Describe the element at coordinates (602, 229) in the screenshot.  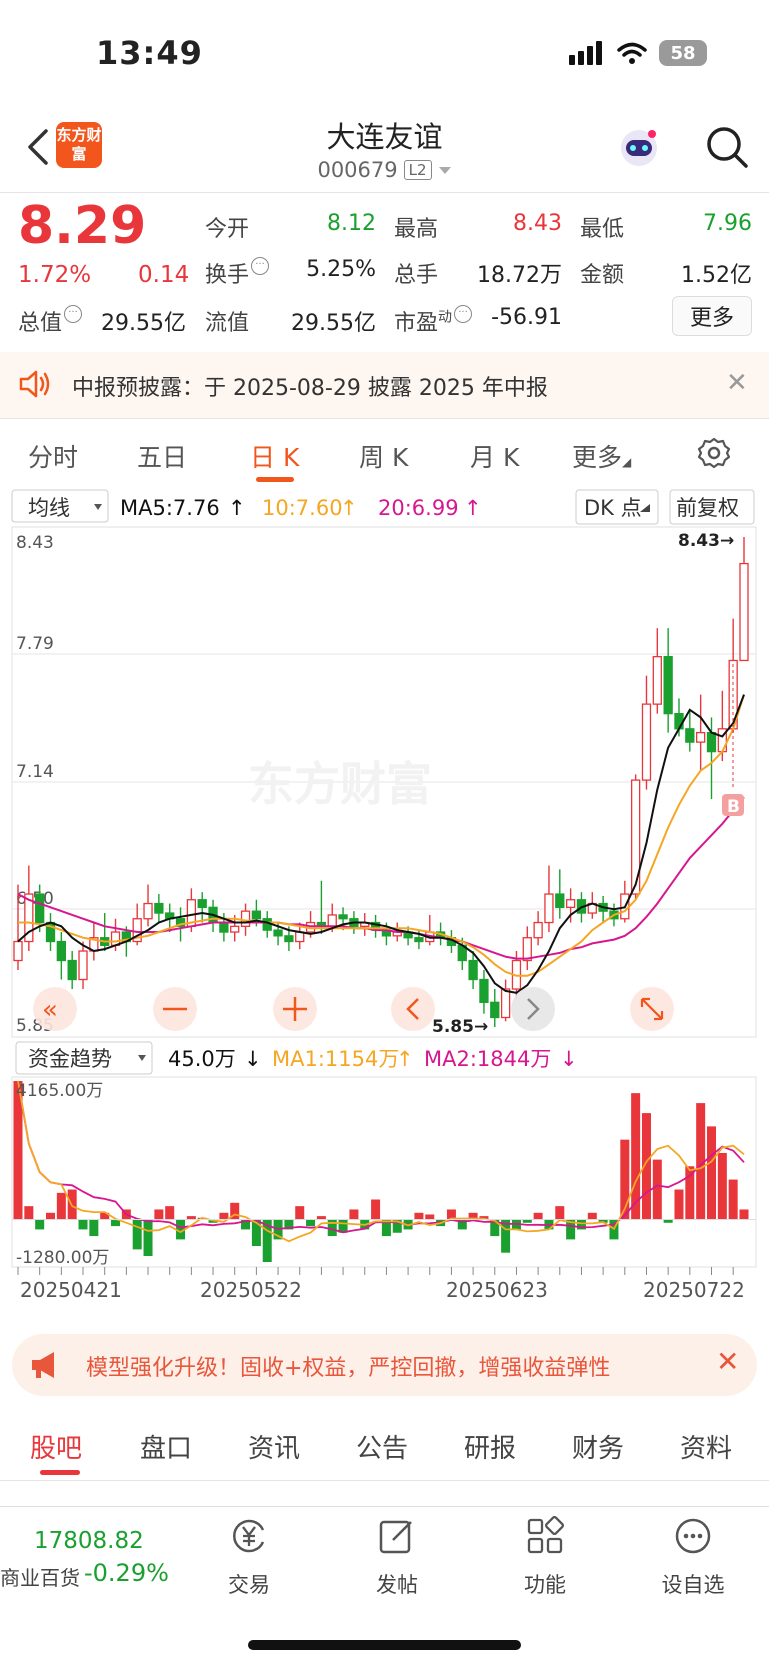
I see `low-label: 最低` at that location.